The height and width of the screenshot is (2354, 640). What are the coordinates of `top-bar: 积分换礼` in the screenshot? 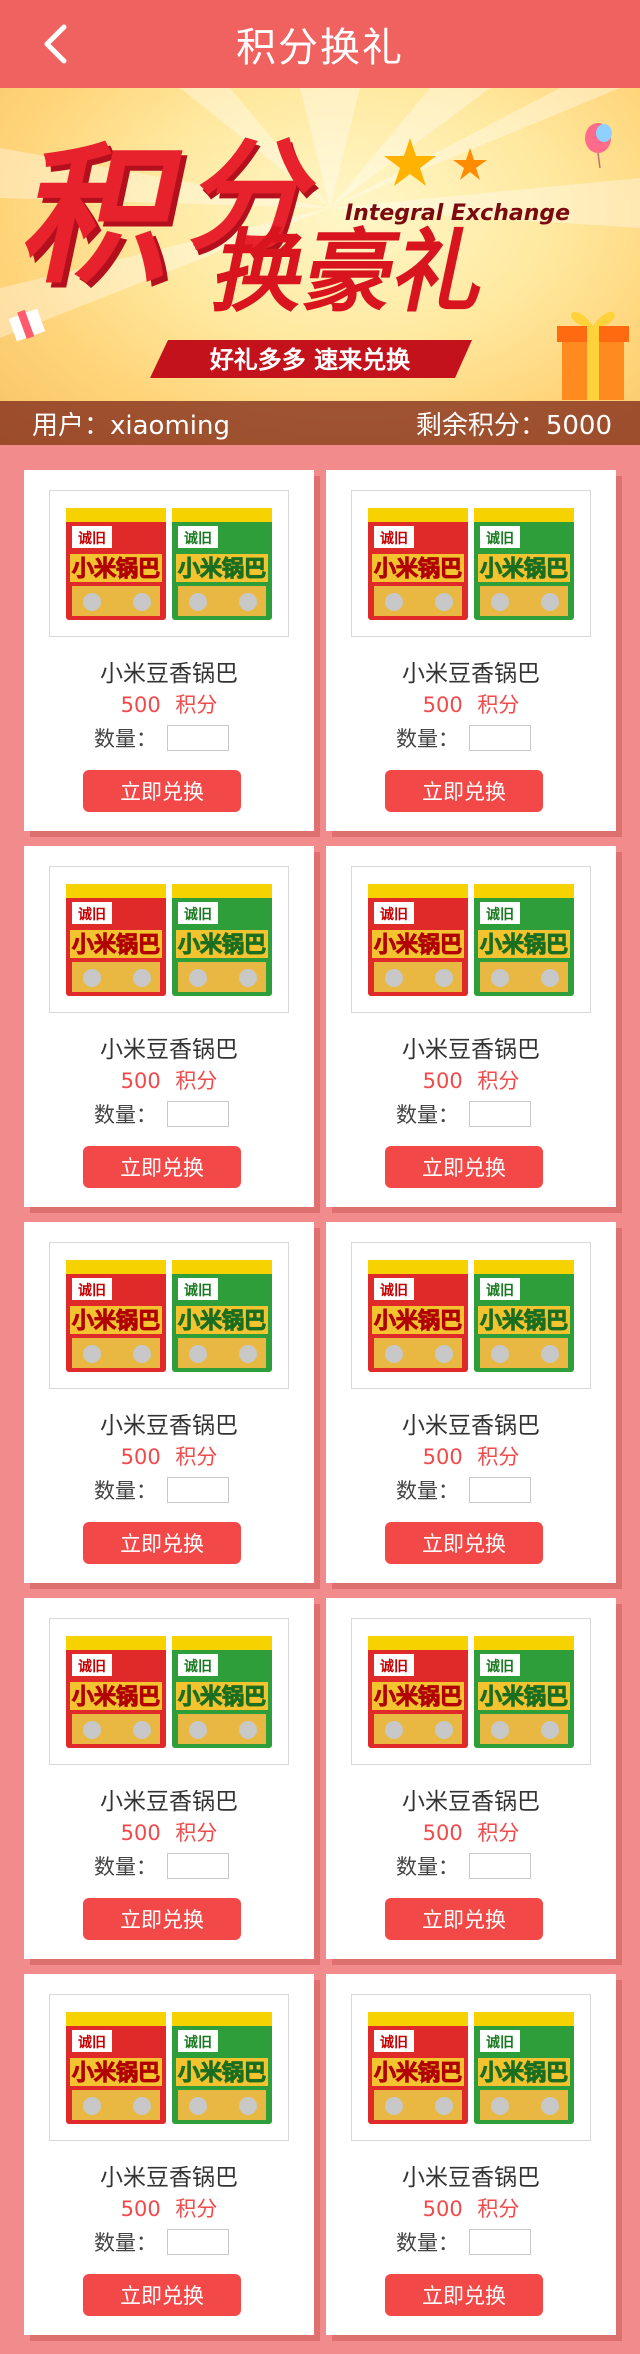 It's located at (320, 44).